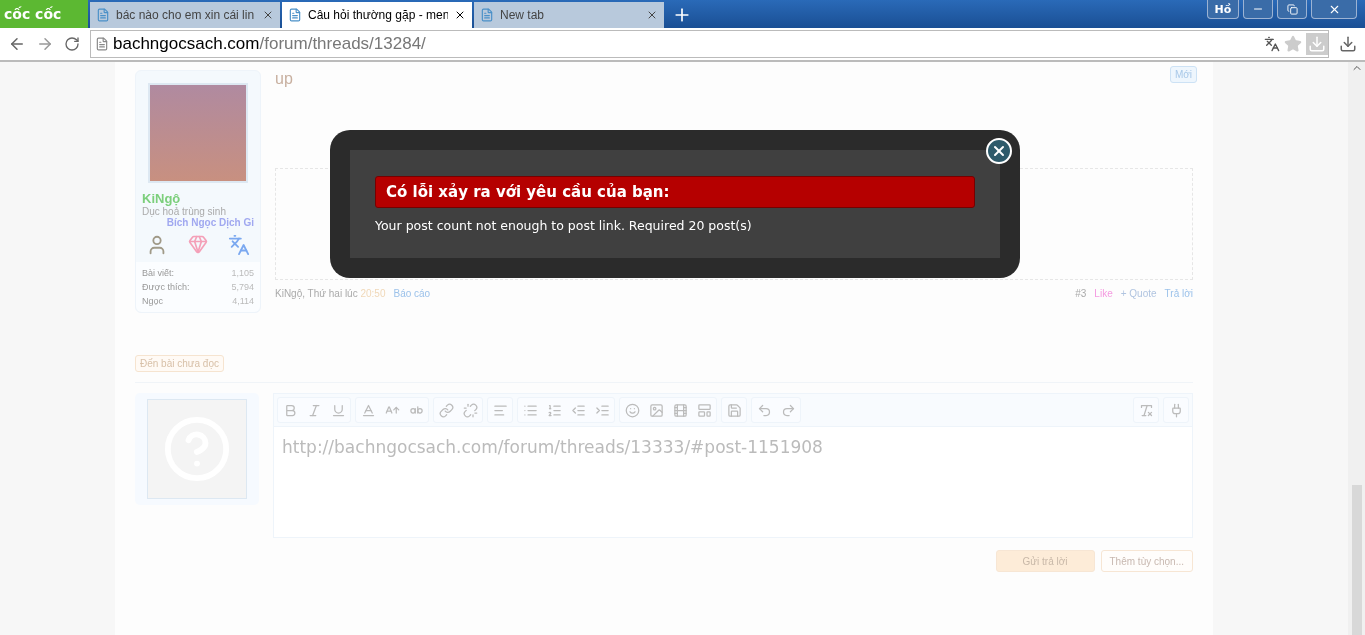 Image resolution: width=1365 pixels, height=635 pixels. What do you see at coordinates (338, 410) in the screenshot?
I see `underline-icon` at bounding box center [338, 410].